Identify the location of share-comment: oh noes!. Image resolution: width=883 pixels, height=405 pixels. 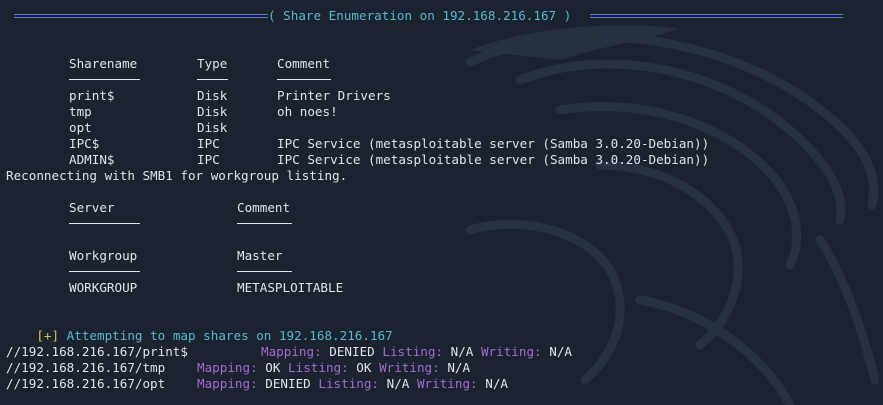
(307, 111).